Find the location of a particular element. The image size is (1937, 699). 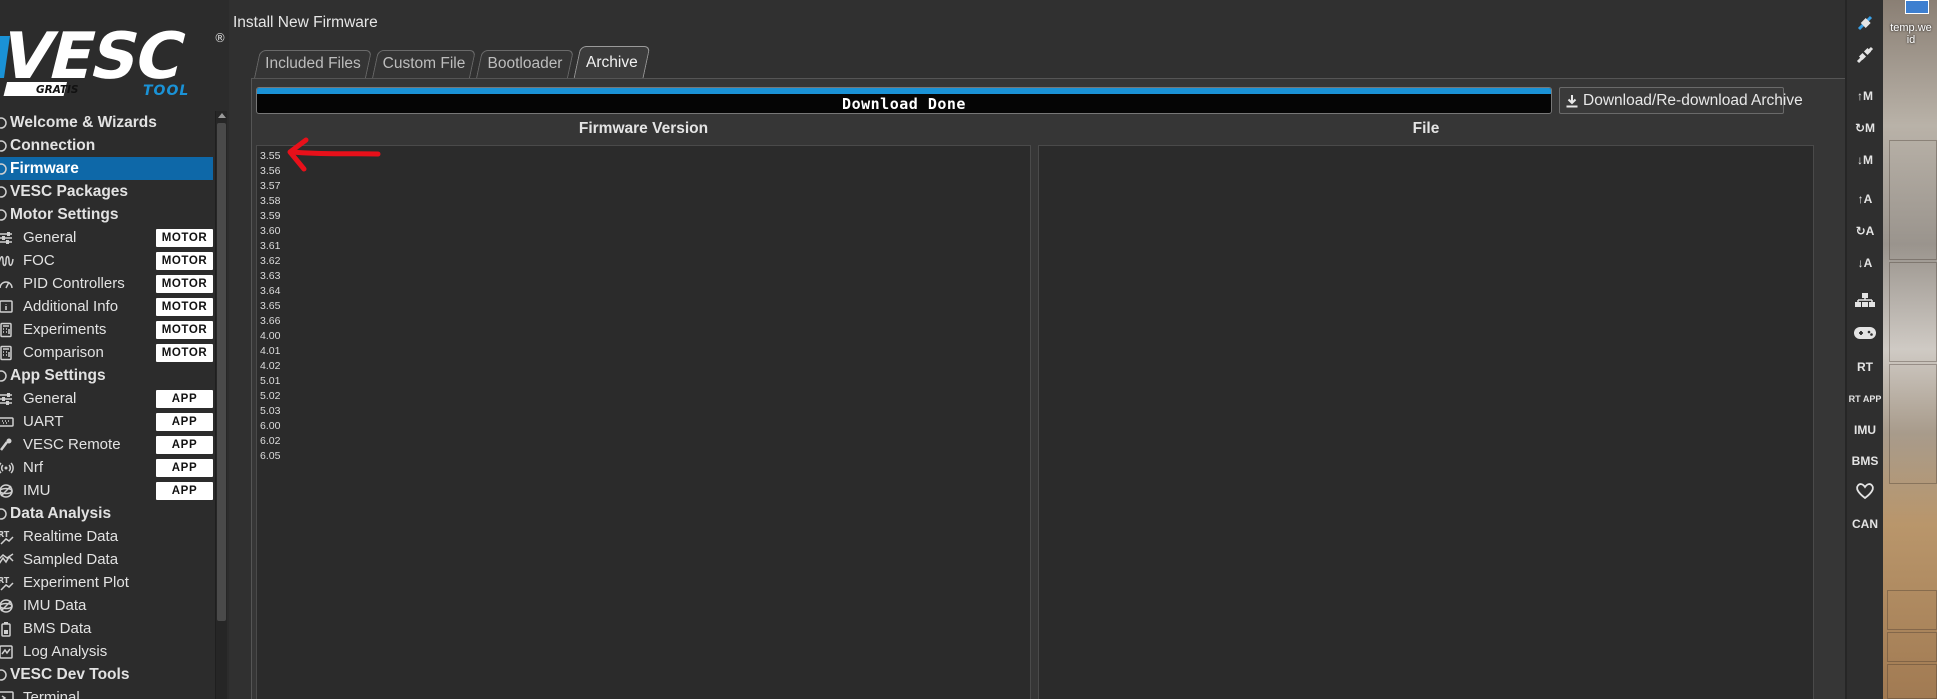

sidebar-item-label: Sampled Data is located at coordinates (71, 559).